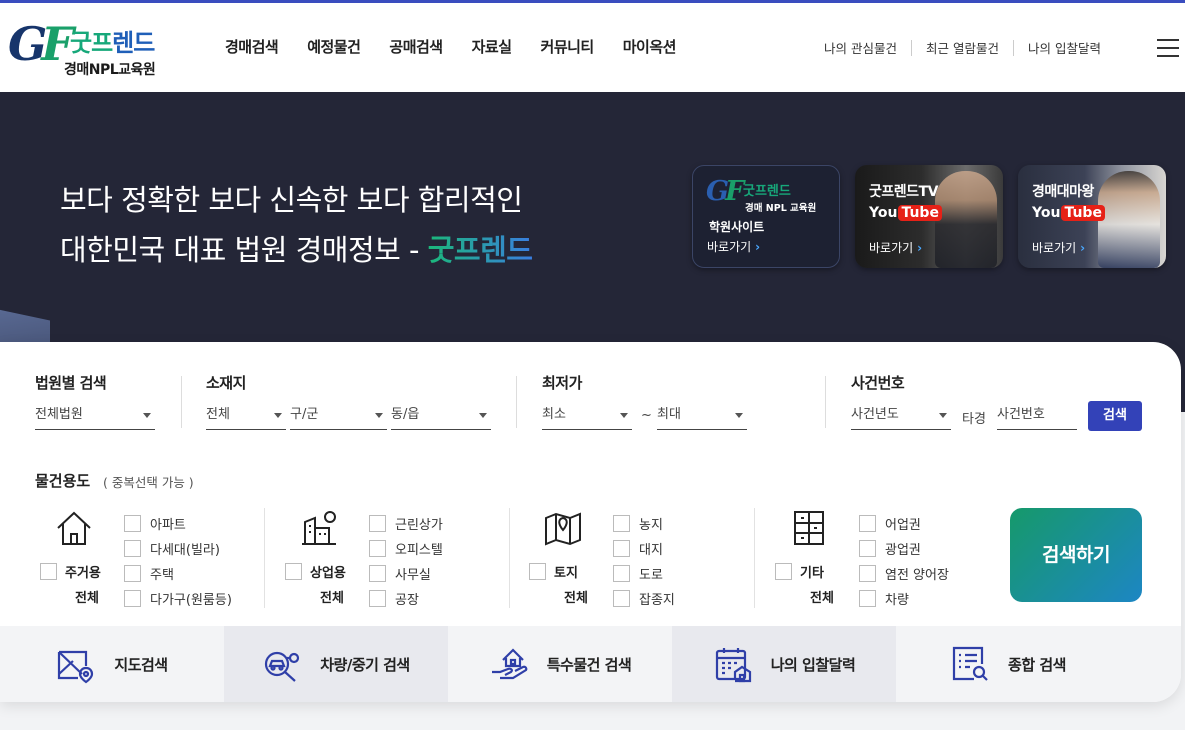  I want to click on commercial-building-icon, so click(319, 528).